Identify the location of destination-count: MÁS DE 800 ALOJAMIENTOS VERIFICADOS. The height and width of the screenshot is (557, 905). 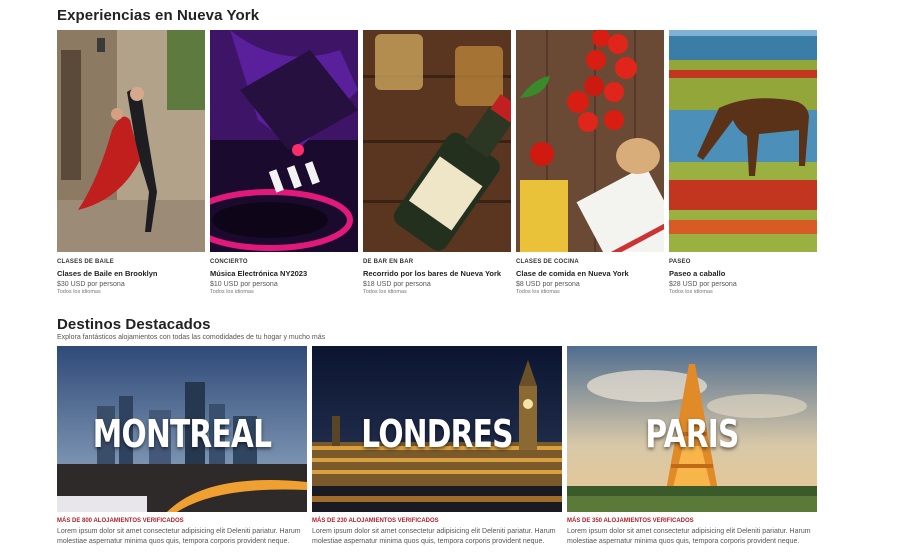
(120, 521).